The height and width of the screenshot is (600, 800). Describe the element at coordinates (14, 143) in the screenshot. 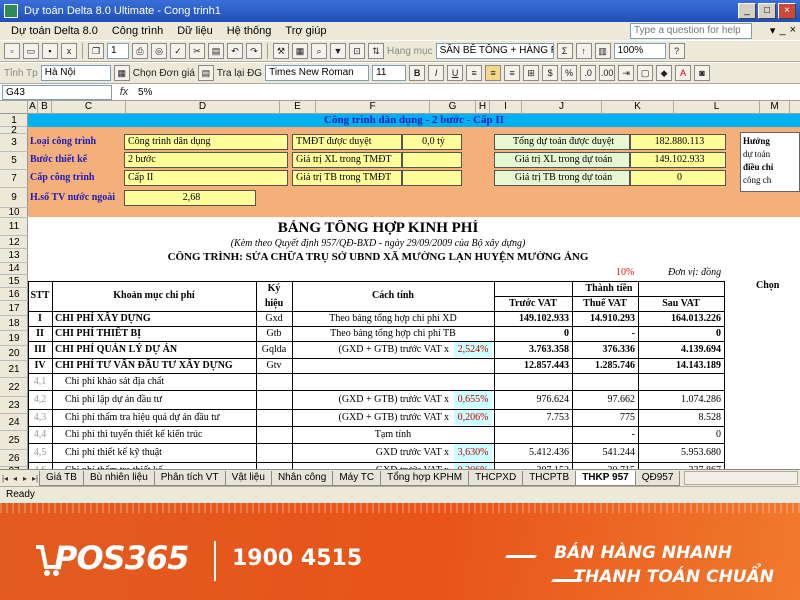

I see `row-header: 3` at that location.